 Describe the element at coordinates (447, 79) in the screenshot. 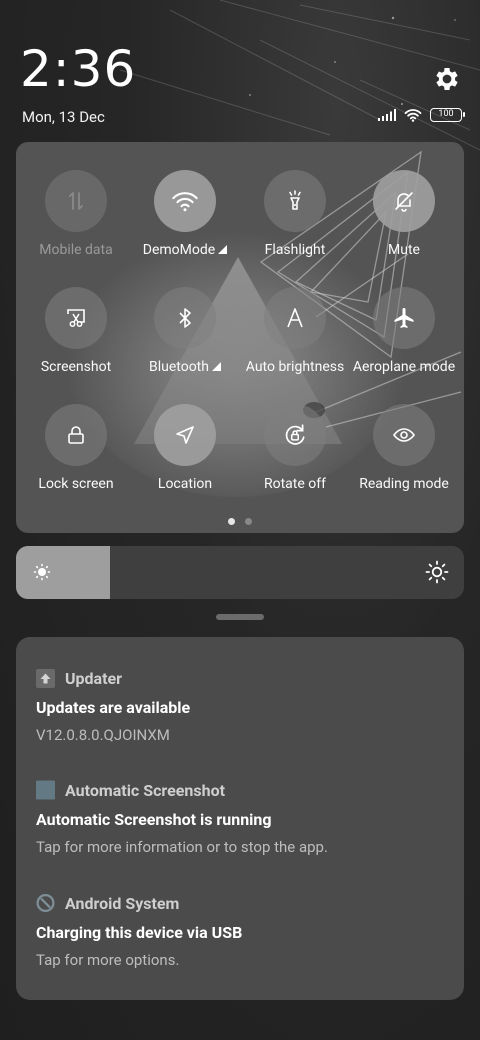

I see `settings-gear-icon` at that location.